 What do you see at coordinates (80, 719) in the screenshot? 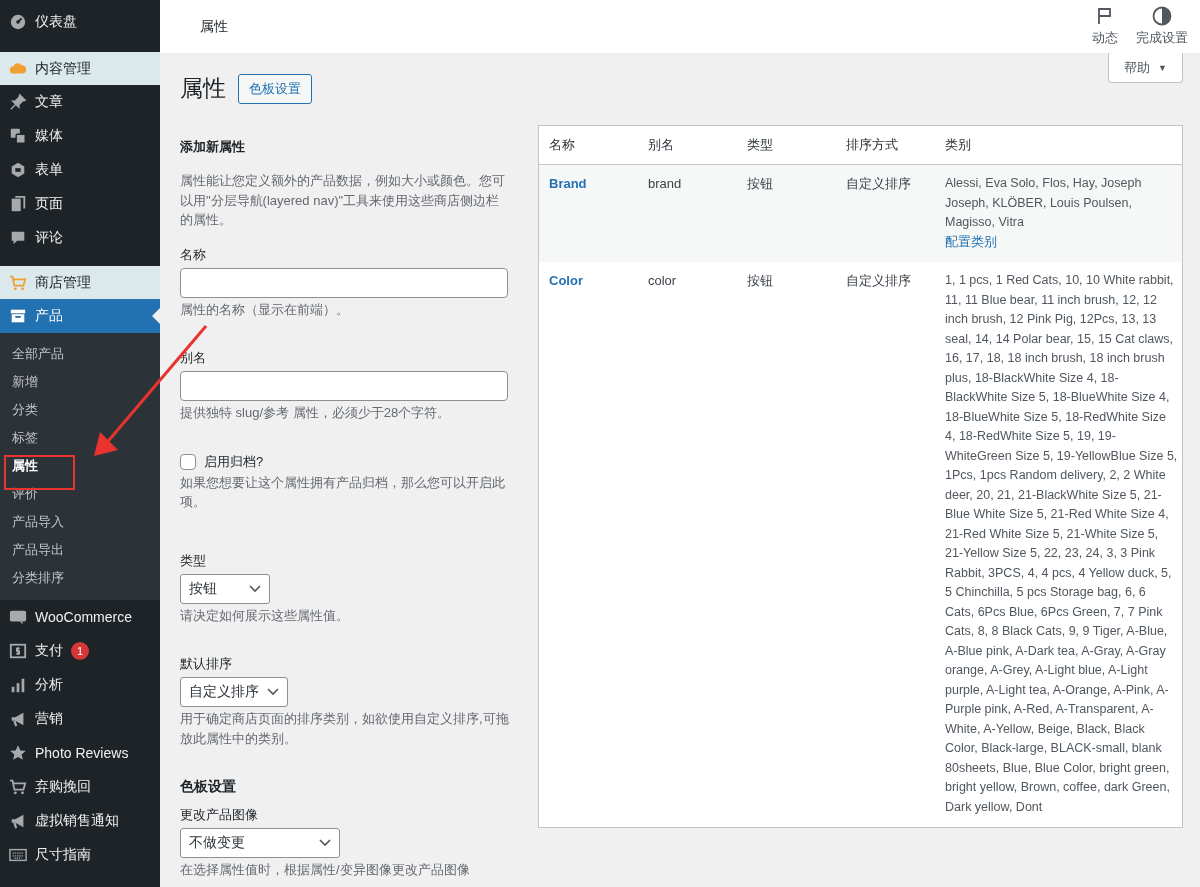
I see `menu-item: 营销` at bounding box center [80, 719].